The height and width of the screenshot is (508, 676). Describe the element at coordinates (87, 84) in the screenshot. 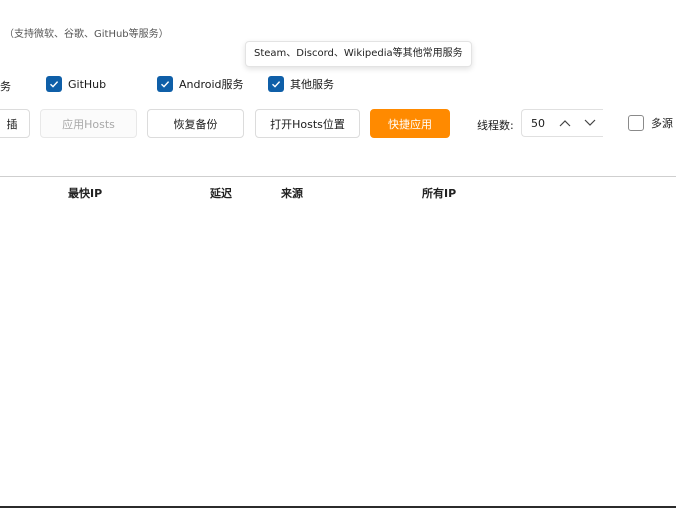

I see `github-label: GitHub` at that location.